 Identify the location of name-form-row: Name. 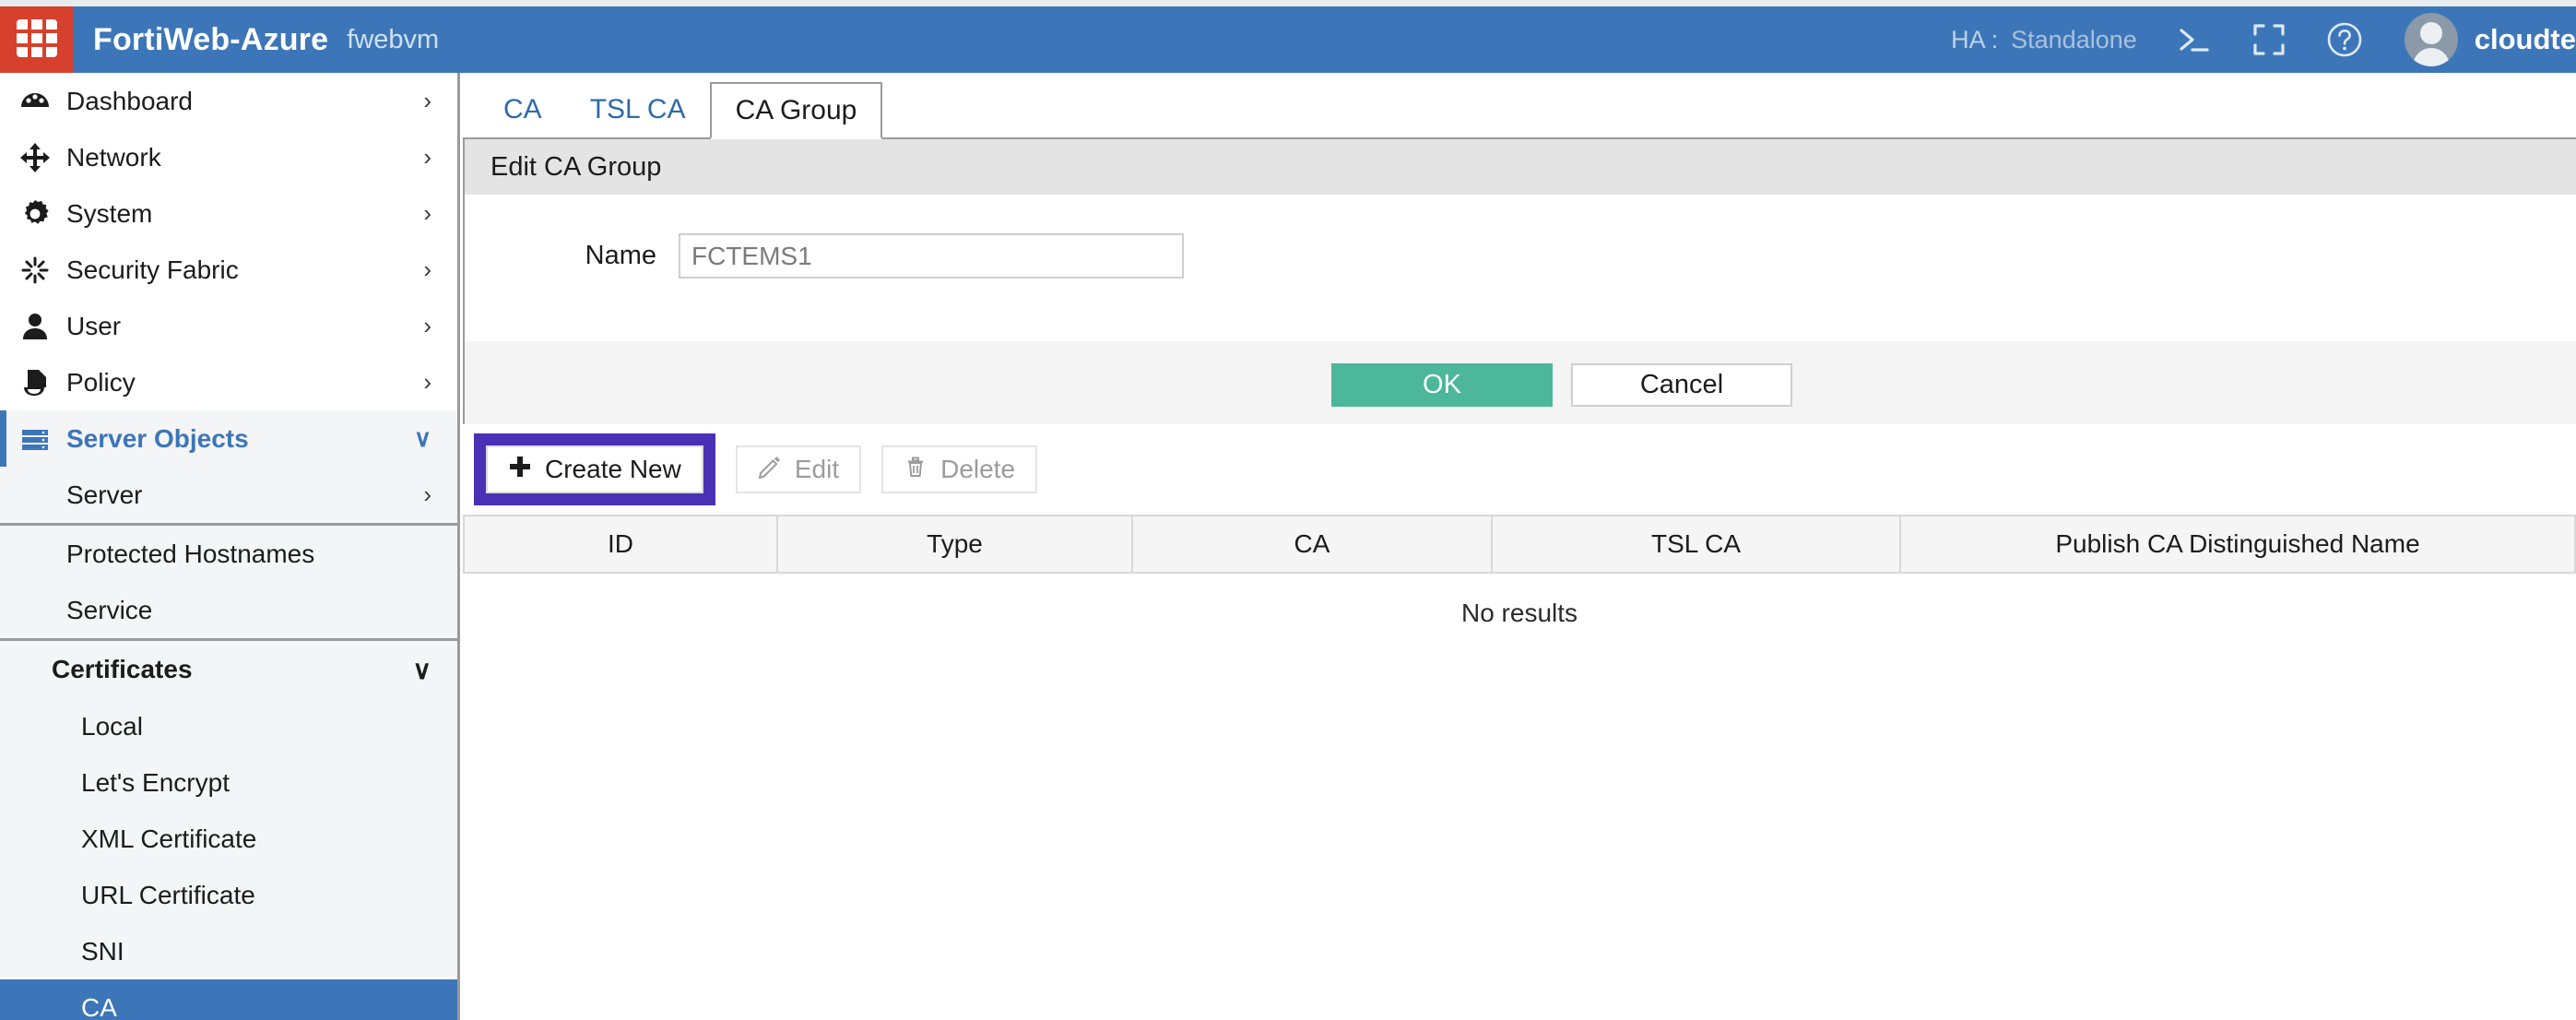
(824, 256).